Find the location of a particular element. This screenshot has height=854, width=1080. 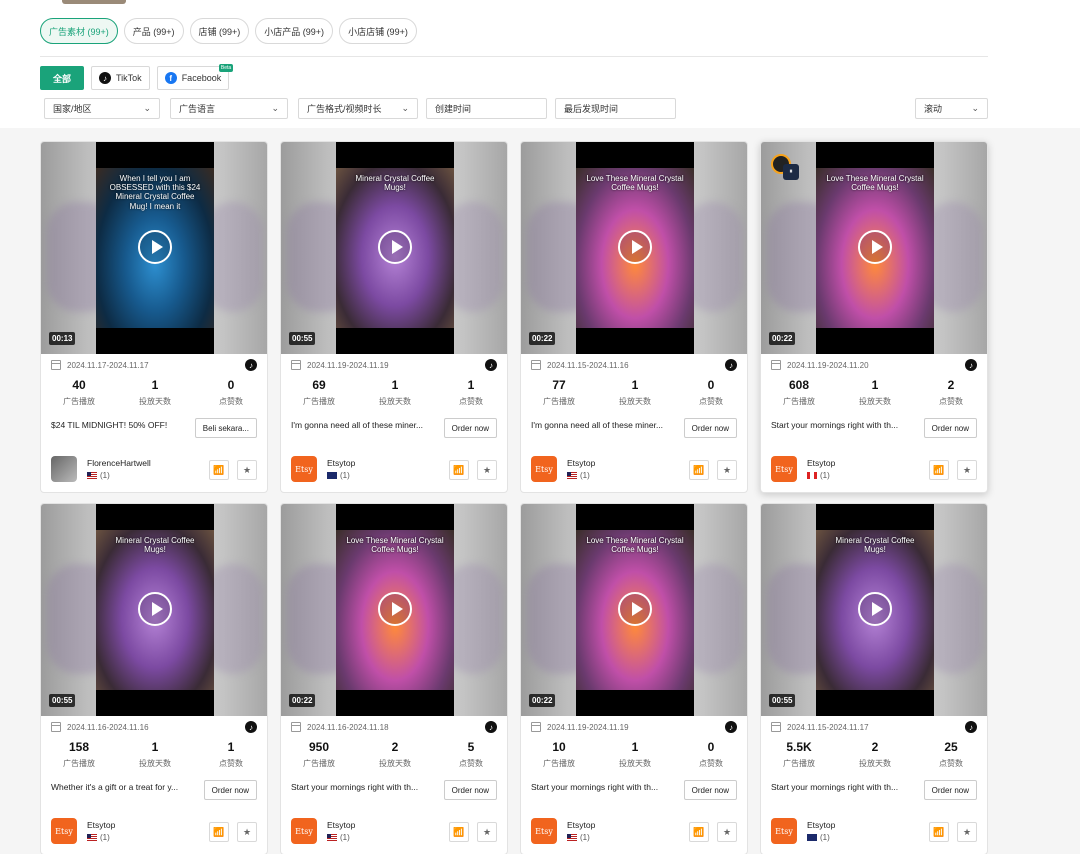

stat-likes: 25 点赞数 is located at coordinates (950, 754).